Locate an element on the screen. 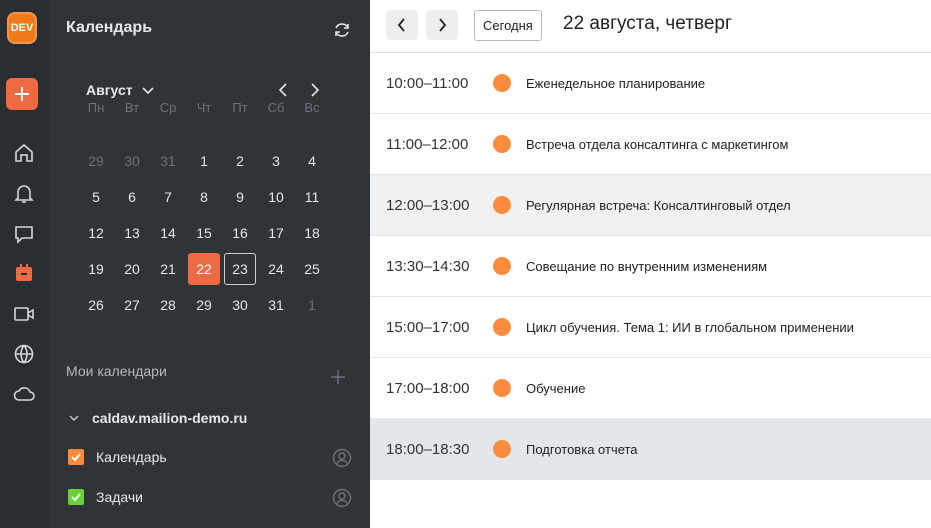 The width and height of the screenshot is (931, 528). day-cell: 18 is located at coordinates (312, 233).